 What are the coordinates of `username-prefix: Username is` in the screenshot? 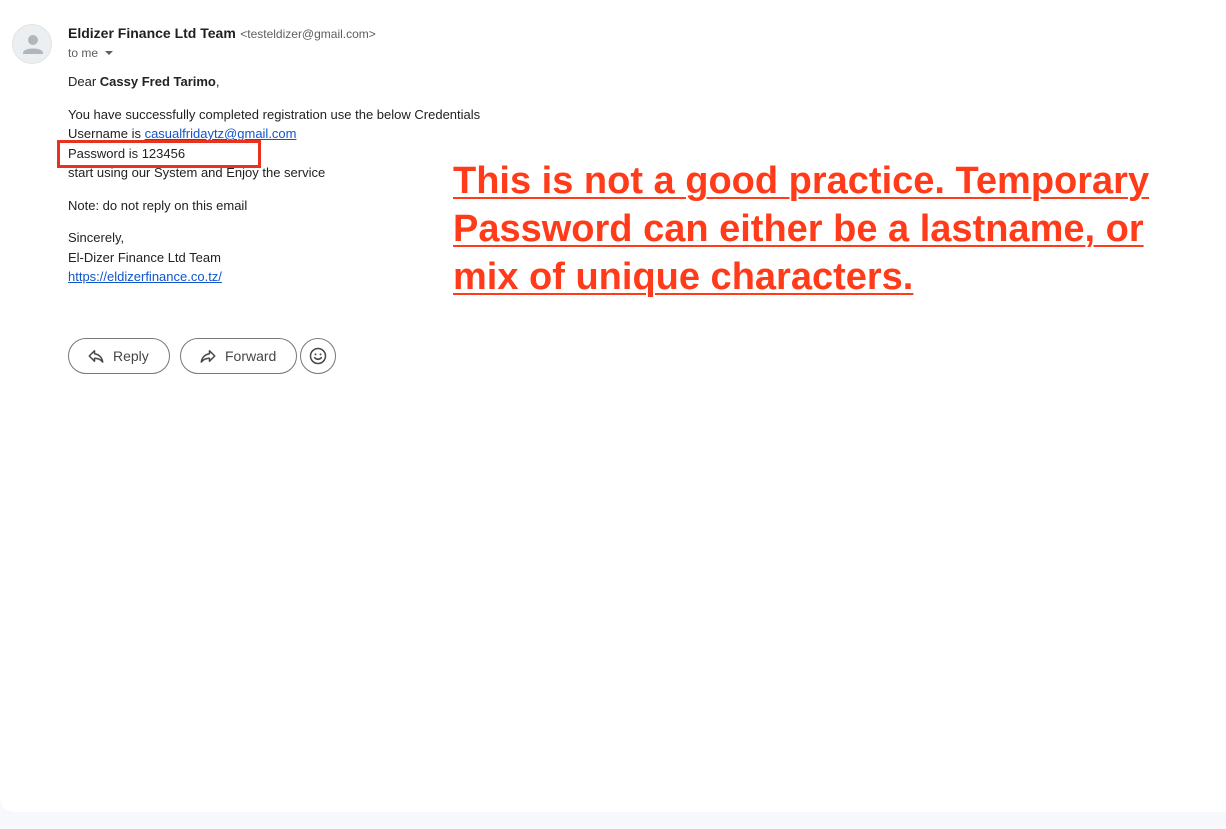 It's located at (106, 133).